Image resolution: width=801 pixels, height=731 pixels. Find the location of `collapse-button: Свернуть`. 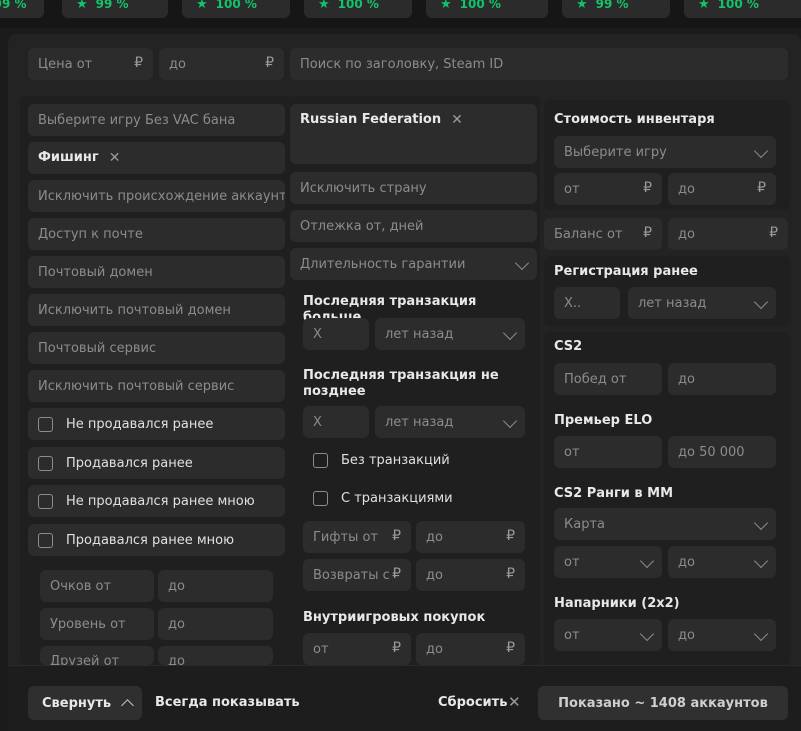

collapse-button: Свернуть is located at coordinates (85, 703).